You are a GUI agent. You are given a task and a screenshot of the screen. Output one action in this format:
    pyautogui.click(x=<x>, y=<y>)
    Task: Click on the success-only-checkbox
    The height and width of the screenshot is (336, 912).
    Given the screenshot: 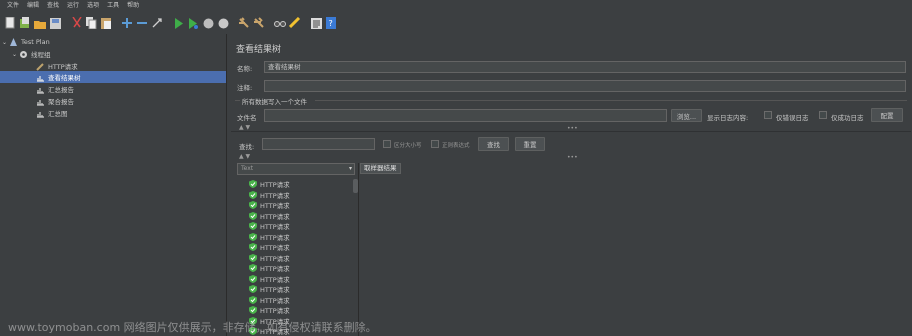 What is the action you would take?
    pyautogui.click(x=823, y=115)
    